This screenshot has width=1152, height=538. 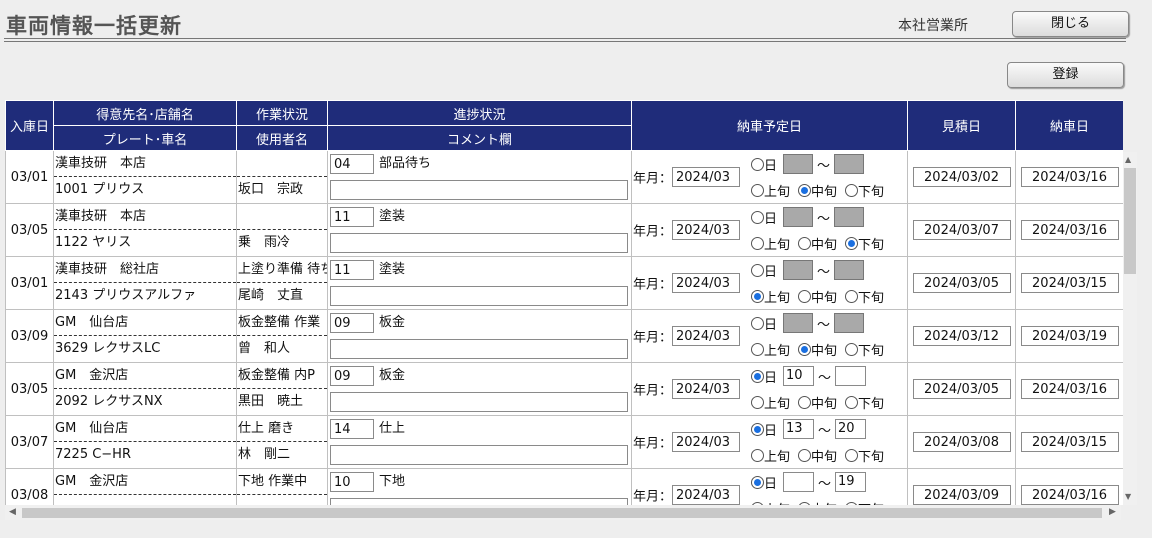 What do you see at coordinates (851, 429) in the screenshot?
I see `day-to-input: 20` at bounding box center [851, 429].